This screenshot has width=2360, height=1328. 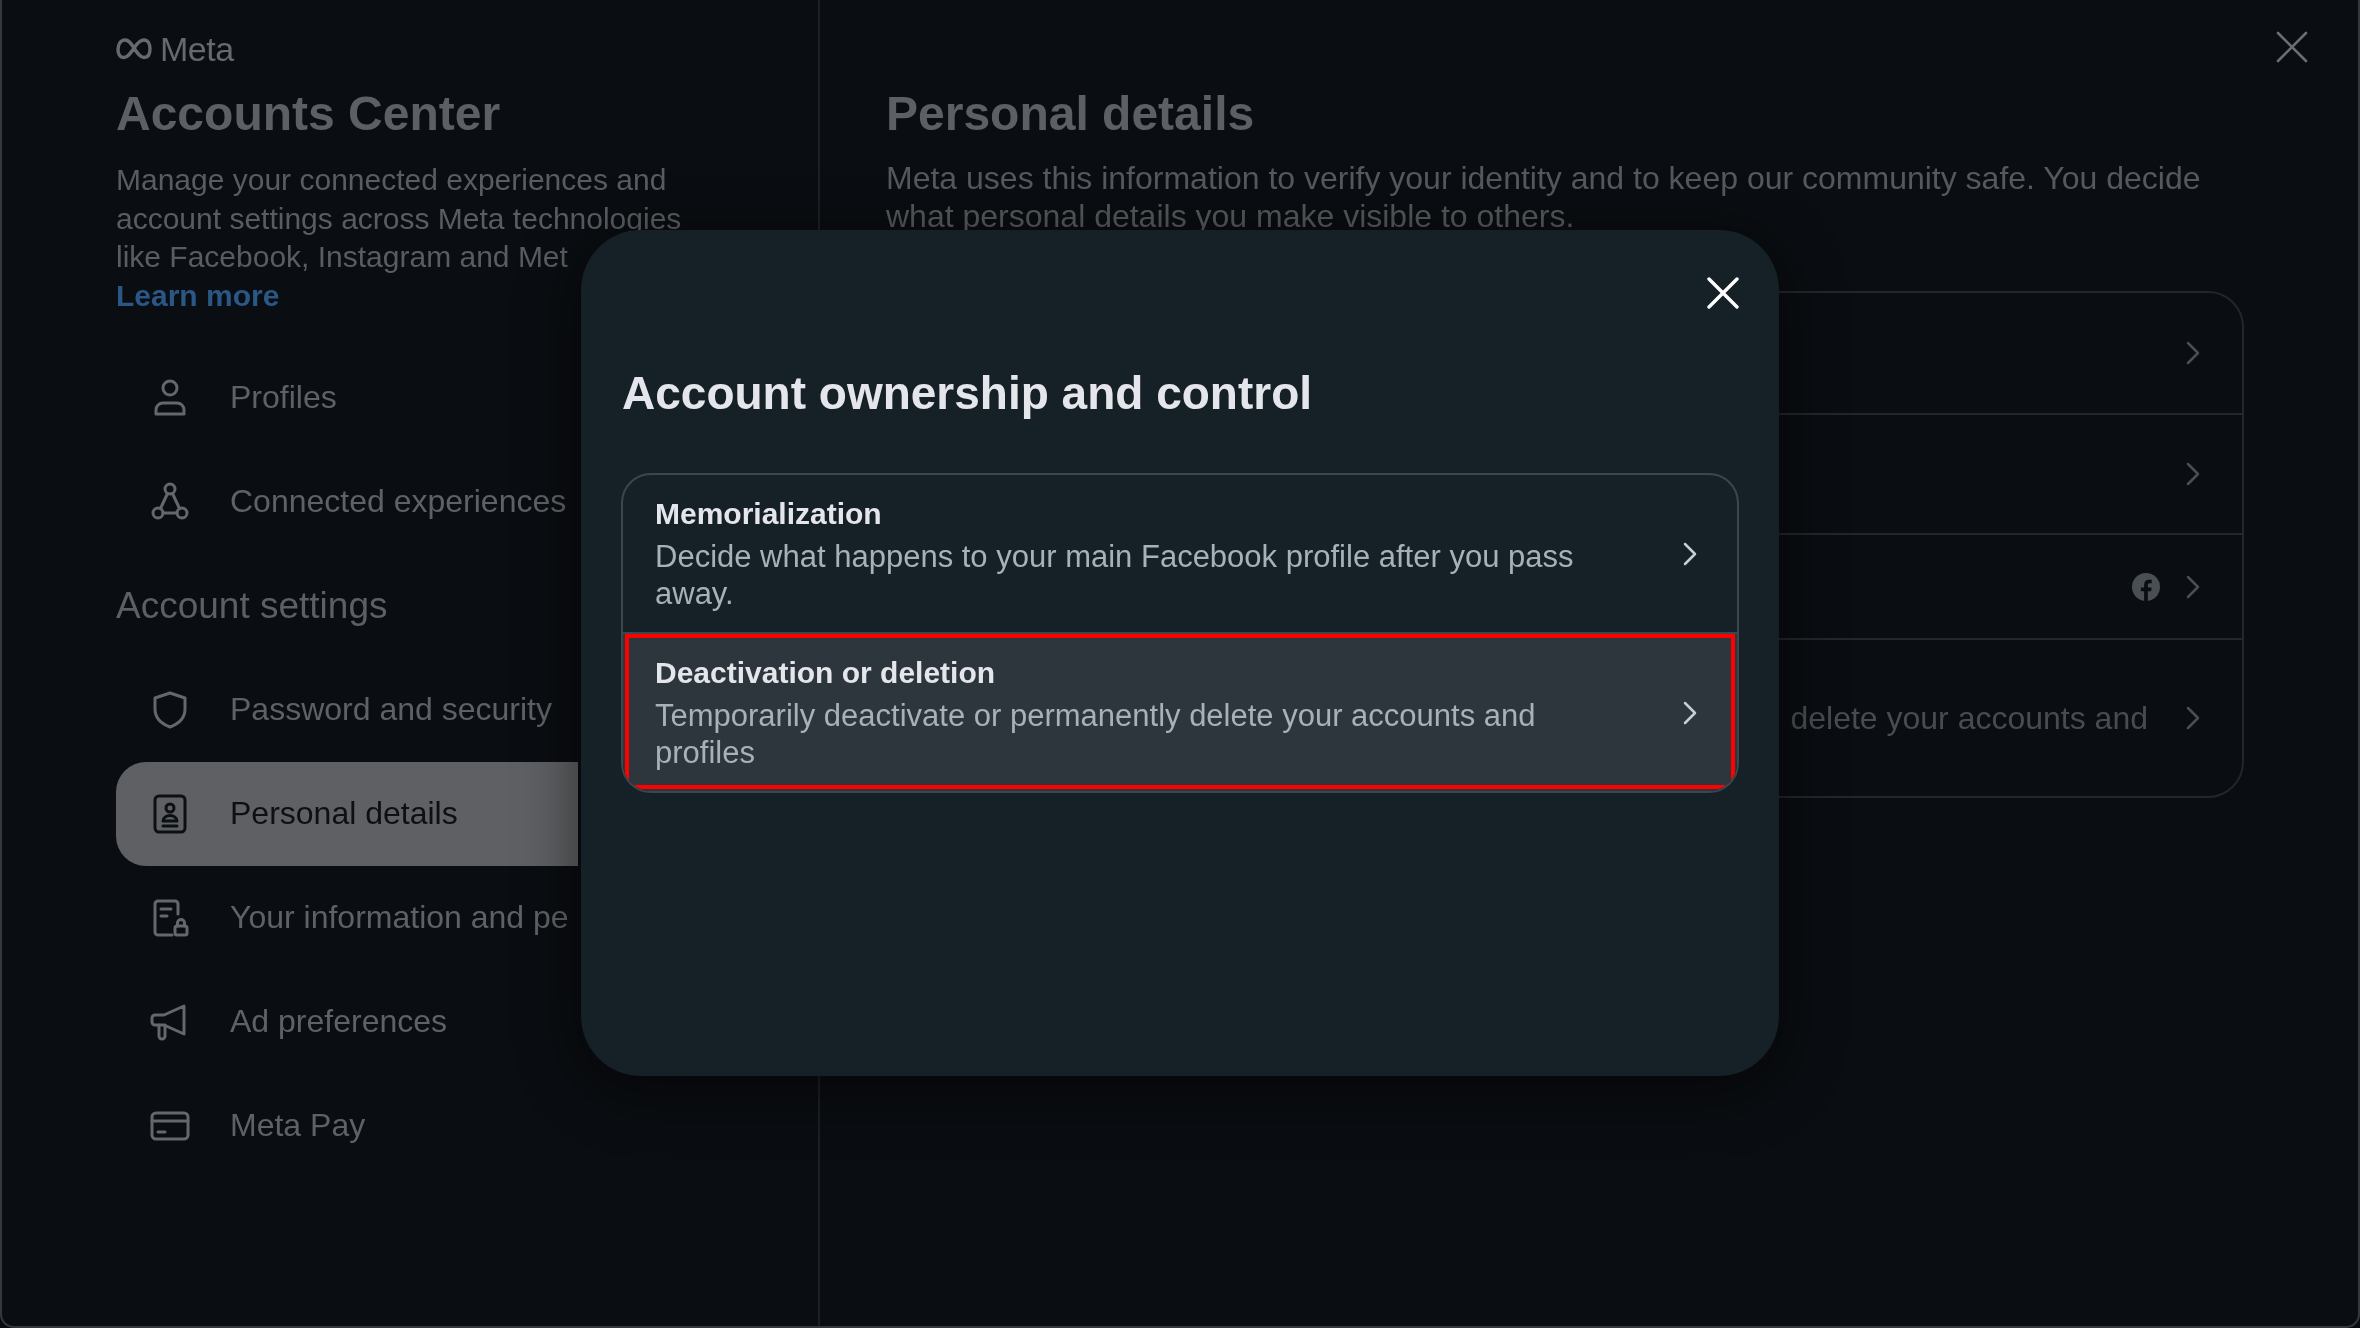 What do you see at coordinates (347, 709) in the screenshot?
I see `sidebar-item: Password and security` at bounding box center [347, 709].